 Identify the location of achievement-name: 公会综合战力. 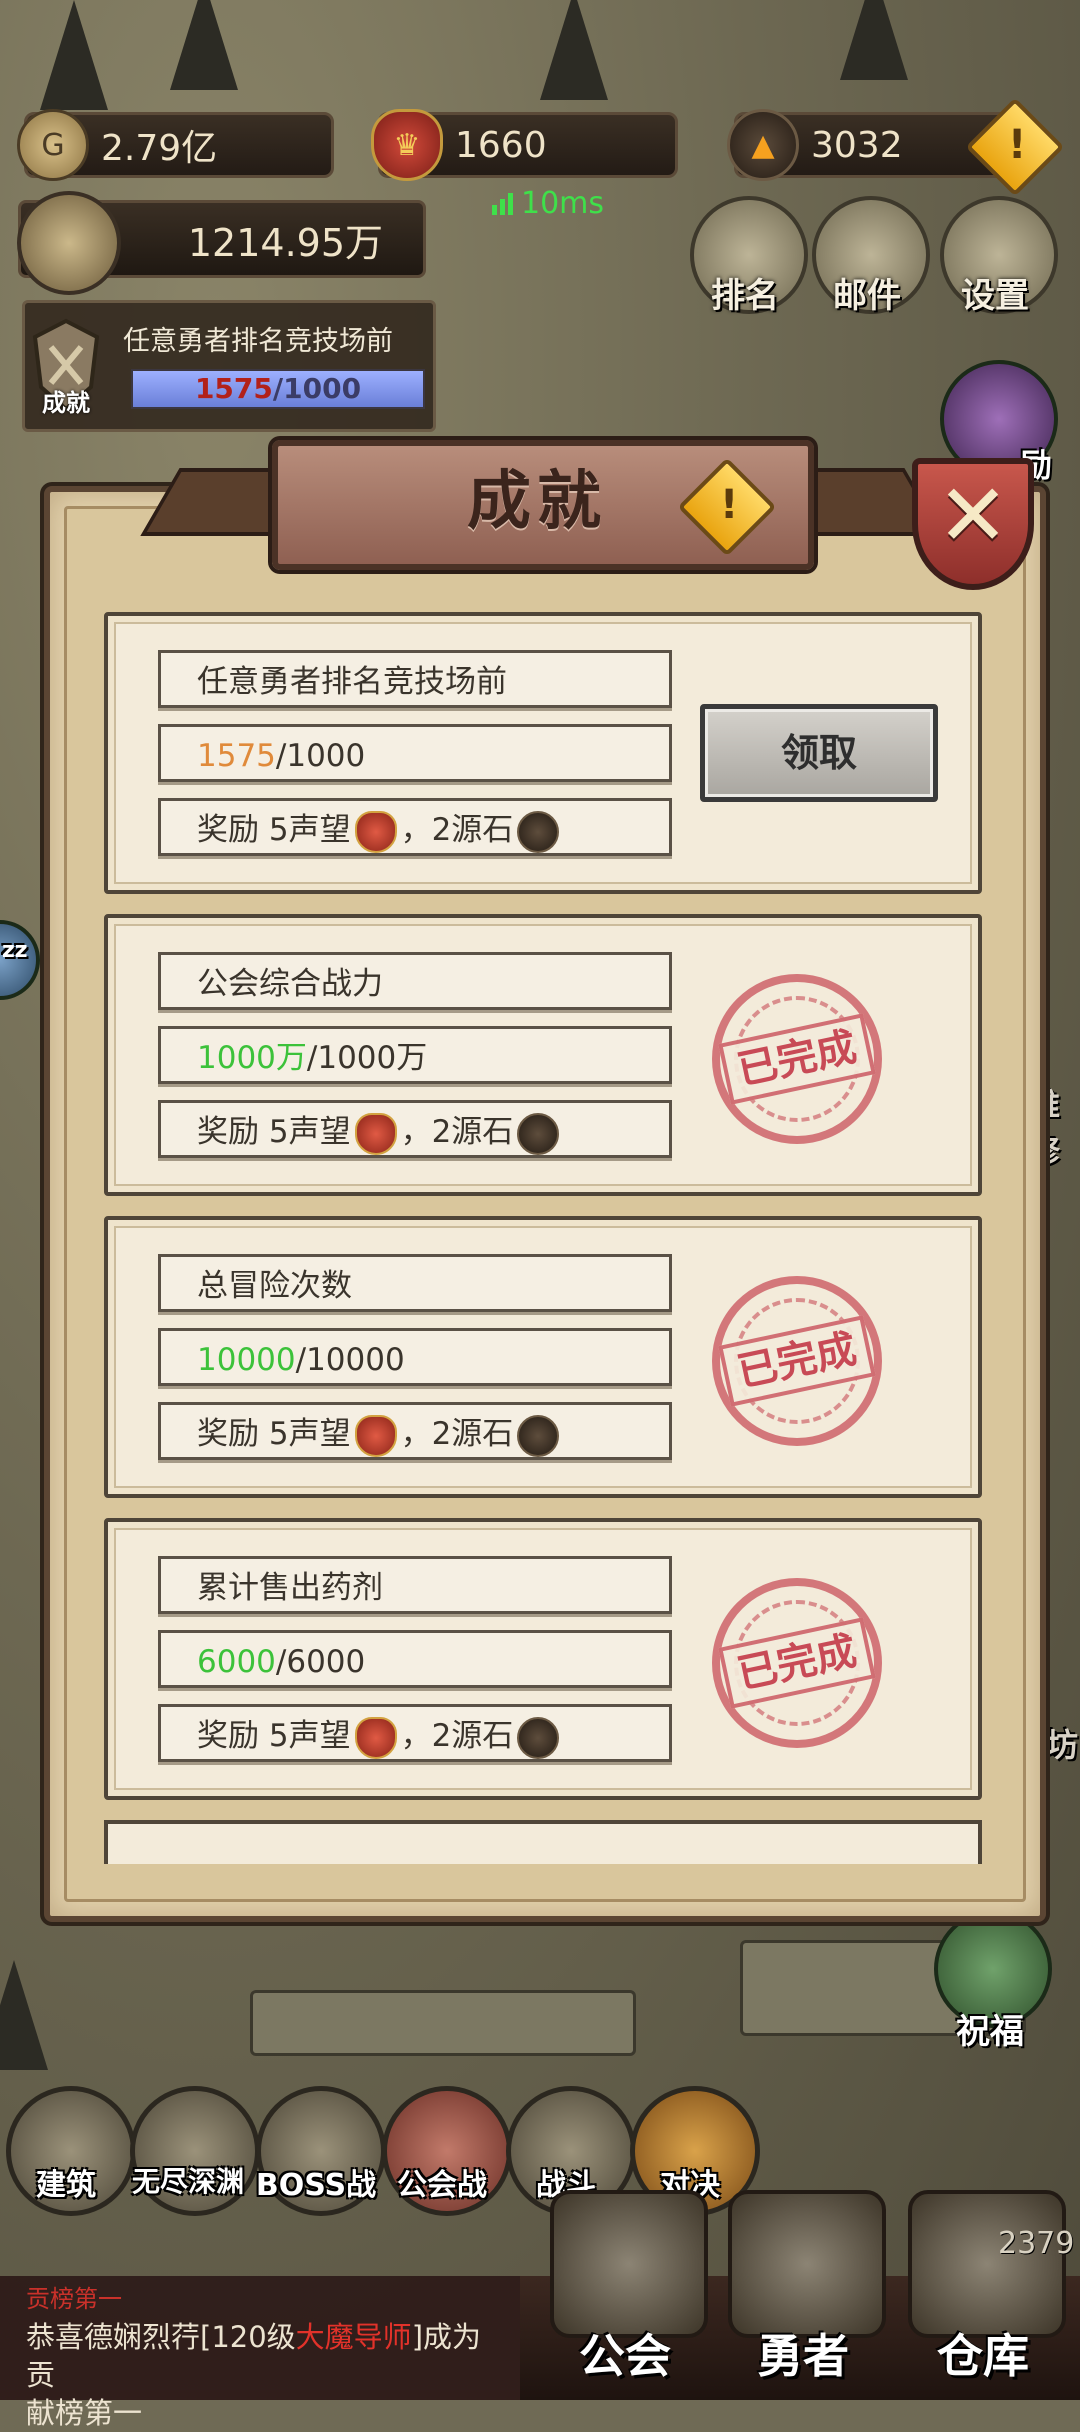
(415, 981).